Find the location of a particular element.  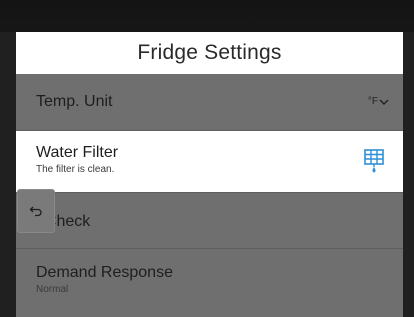

water-filter-text: Water Filter The filter is clean. is located at coordinates (77, 159).